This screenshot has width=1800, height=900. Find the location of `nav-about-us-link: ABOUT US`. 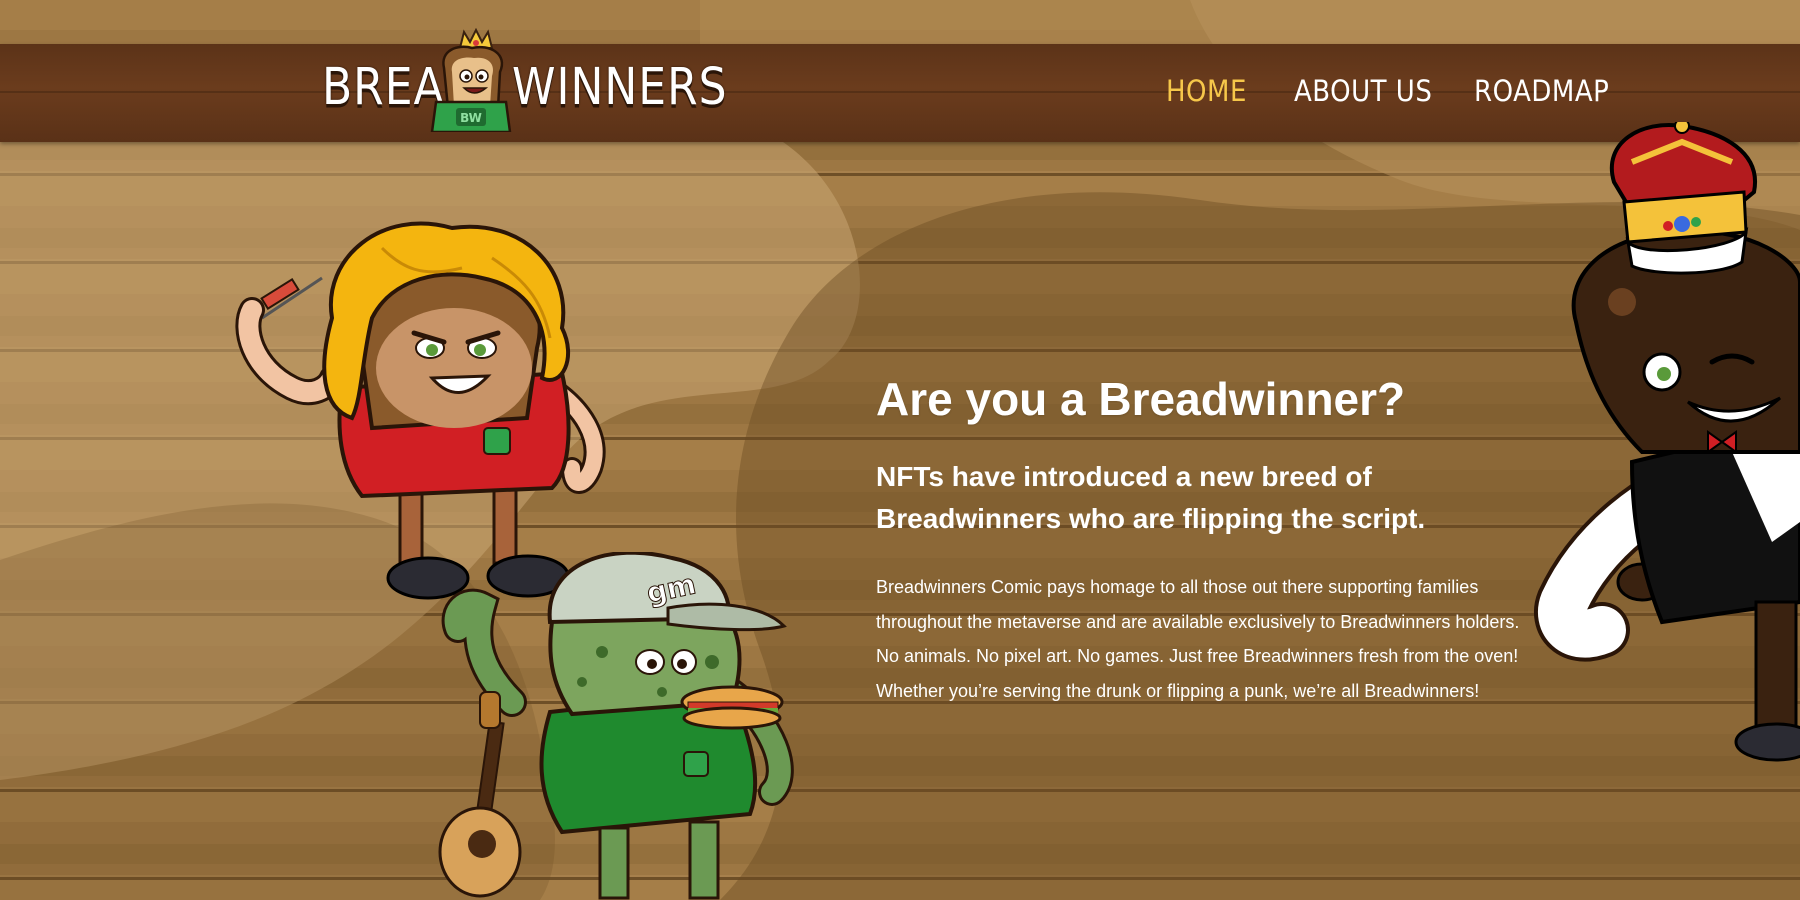

nav-about-us-link: ABOUT US is located at coordinates (1363, 92).